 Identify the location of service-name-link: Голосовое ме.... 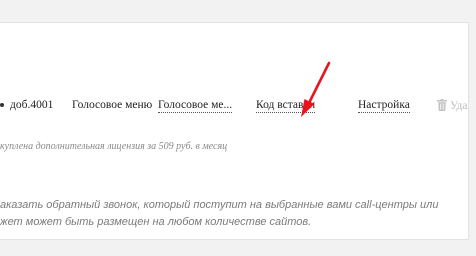
(195, 106).